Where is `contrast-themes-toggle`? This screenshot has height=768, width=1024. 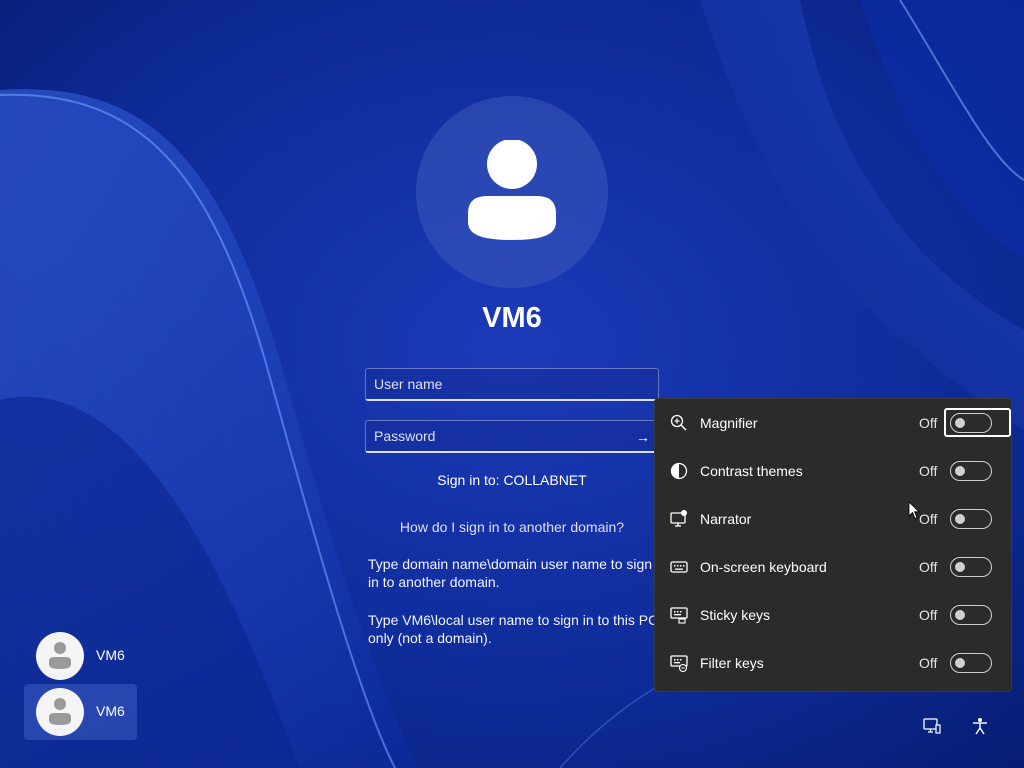 contrast-themes-toggle is located at coordinates (971, 471).